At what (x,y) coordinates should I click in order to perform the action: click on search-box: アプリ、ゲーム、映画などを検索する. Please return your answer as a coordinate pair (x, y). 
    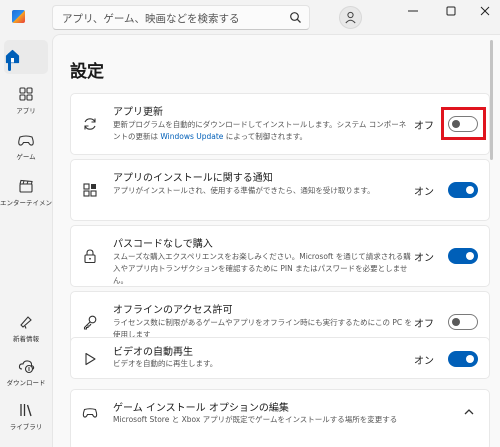
    Looking at the image, I should click on (181, 17).